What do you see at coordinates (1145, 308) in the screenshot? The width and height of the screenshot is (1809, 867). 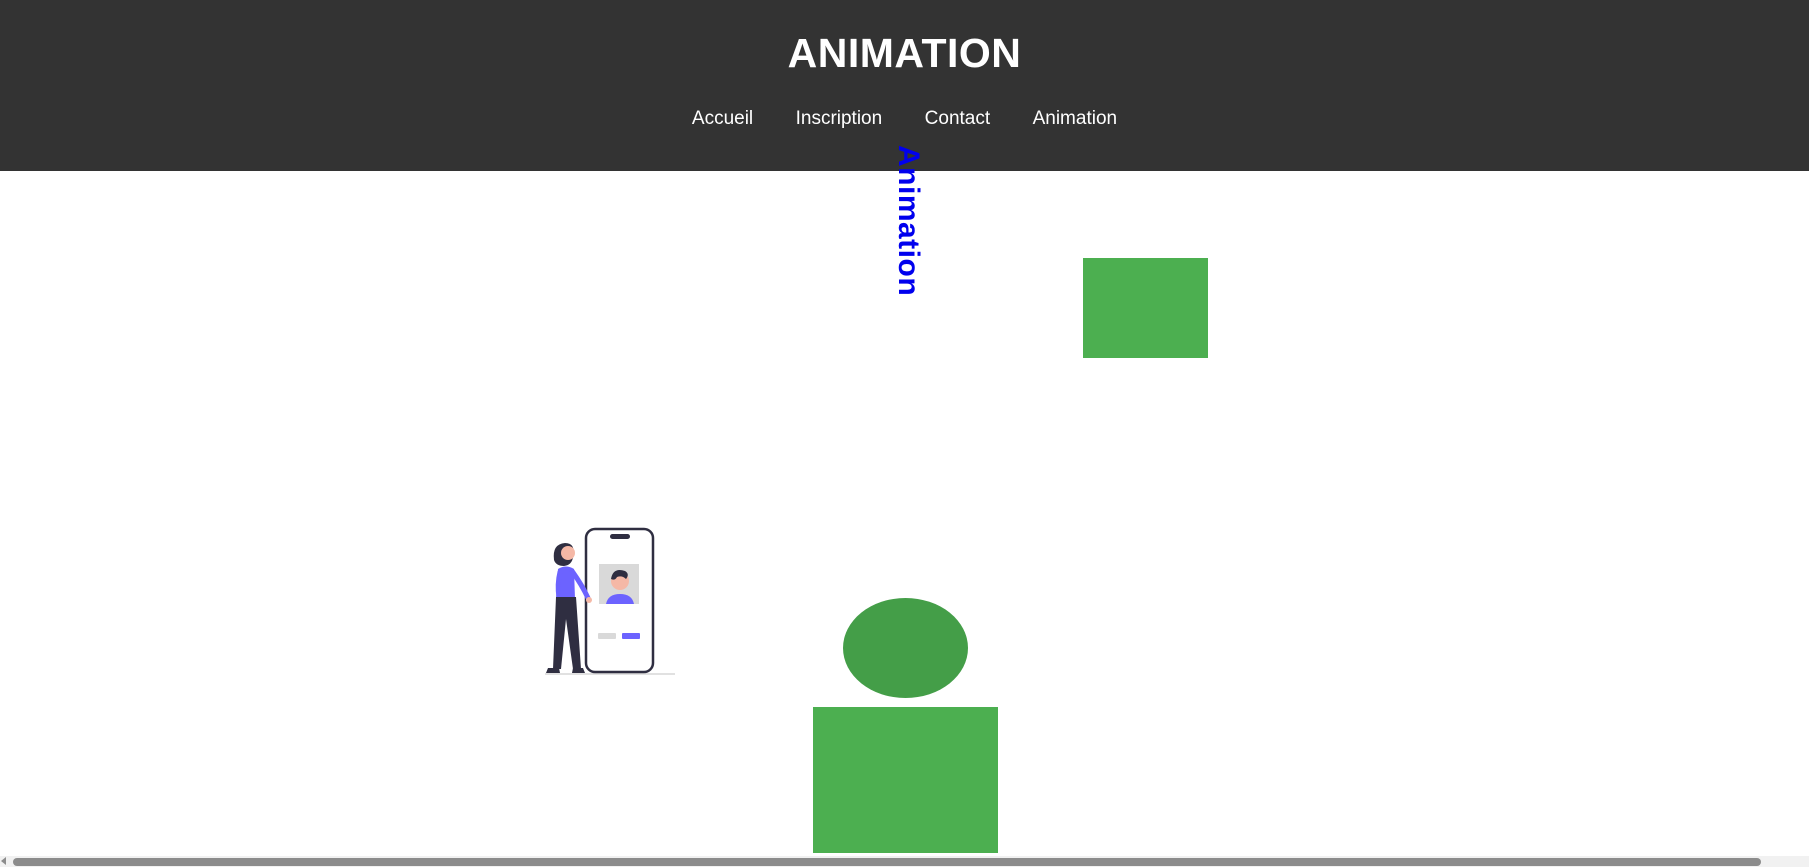 I see `animated-square-top` at bounding box center [1145, 308].